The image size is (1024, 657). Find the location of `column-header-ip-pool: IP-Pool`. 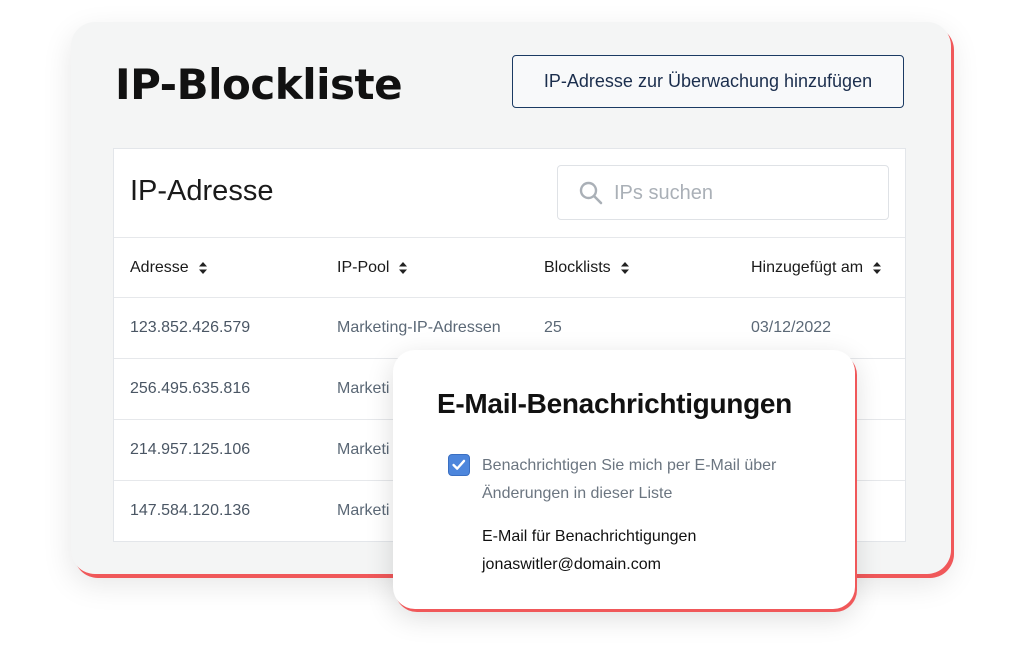

column-header-ip-pool: IP-Pool is located at coordinates (372, 268).